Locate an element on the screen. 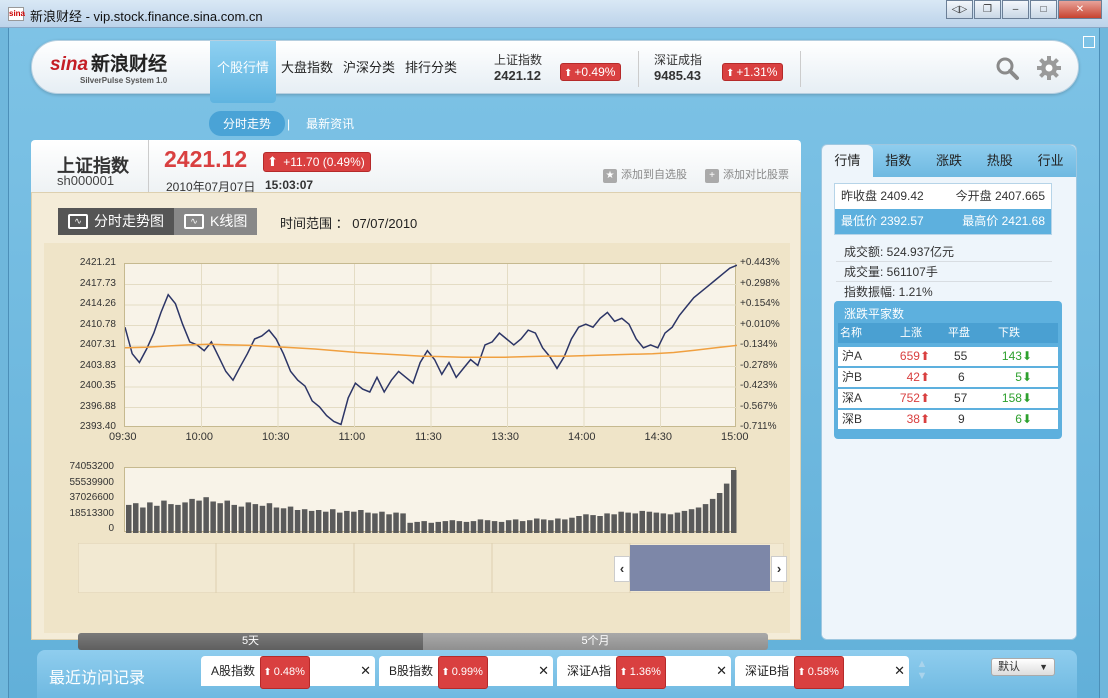 Image resolution: width=1108 pixels, height=698 pixels. restore-size-icon: ◁▷ is located at coordinates (959, 9).